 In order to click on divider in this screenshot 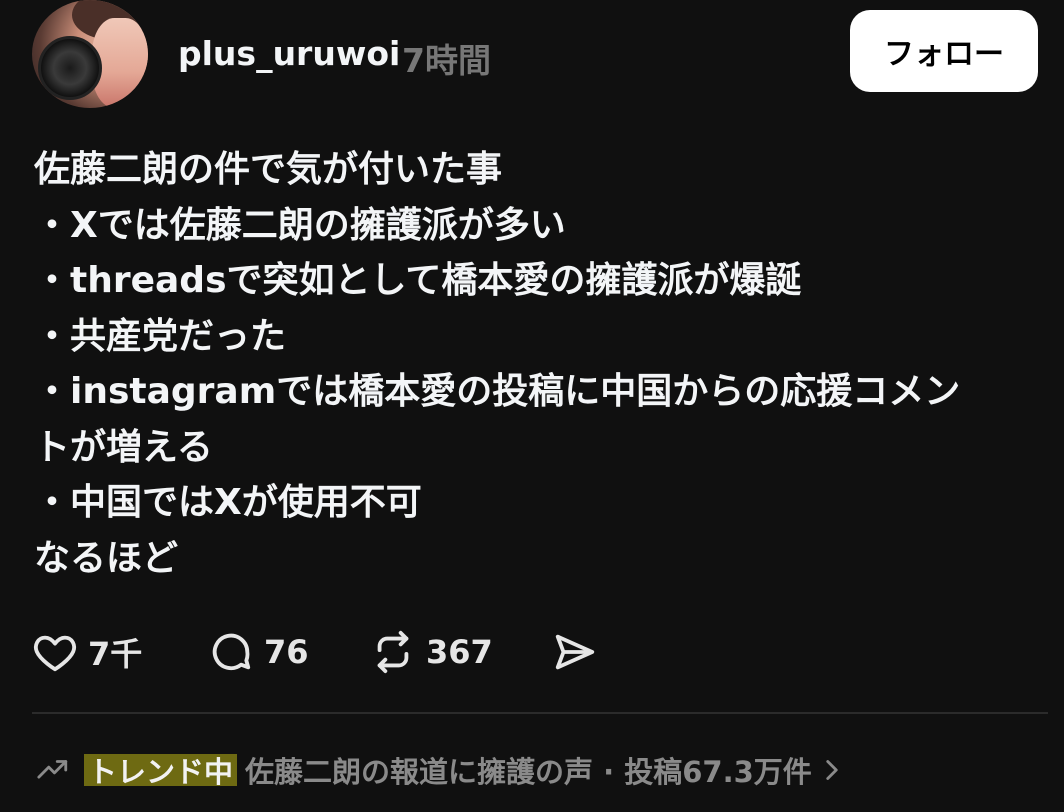, I will do `click(540, 713)`.